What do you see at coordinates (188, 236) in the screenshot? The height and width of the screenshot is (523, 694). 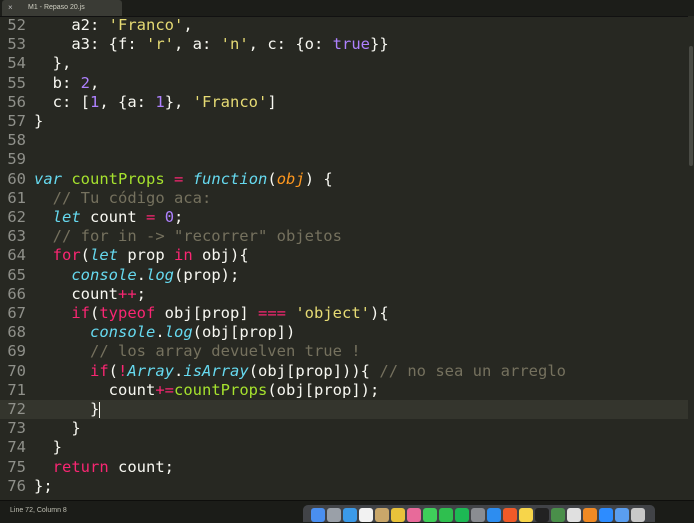 I see `code-text: // for in -> "recorrer" objetos` at bounding box center [188, 236].